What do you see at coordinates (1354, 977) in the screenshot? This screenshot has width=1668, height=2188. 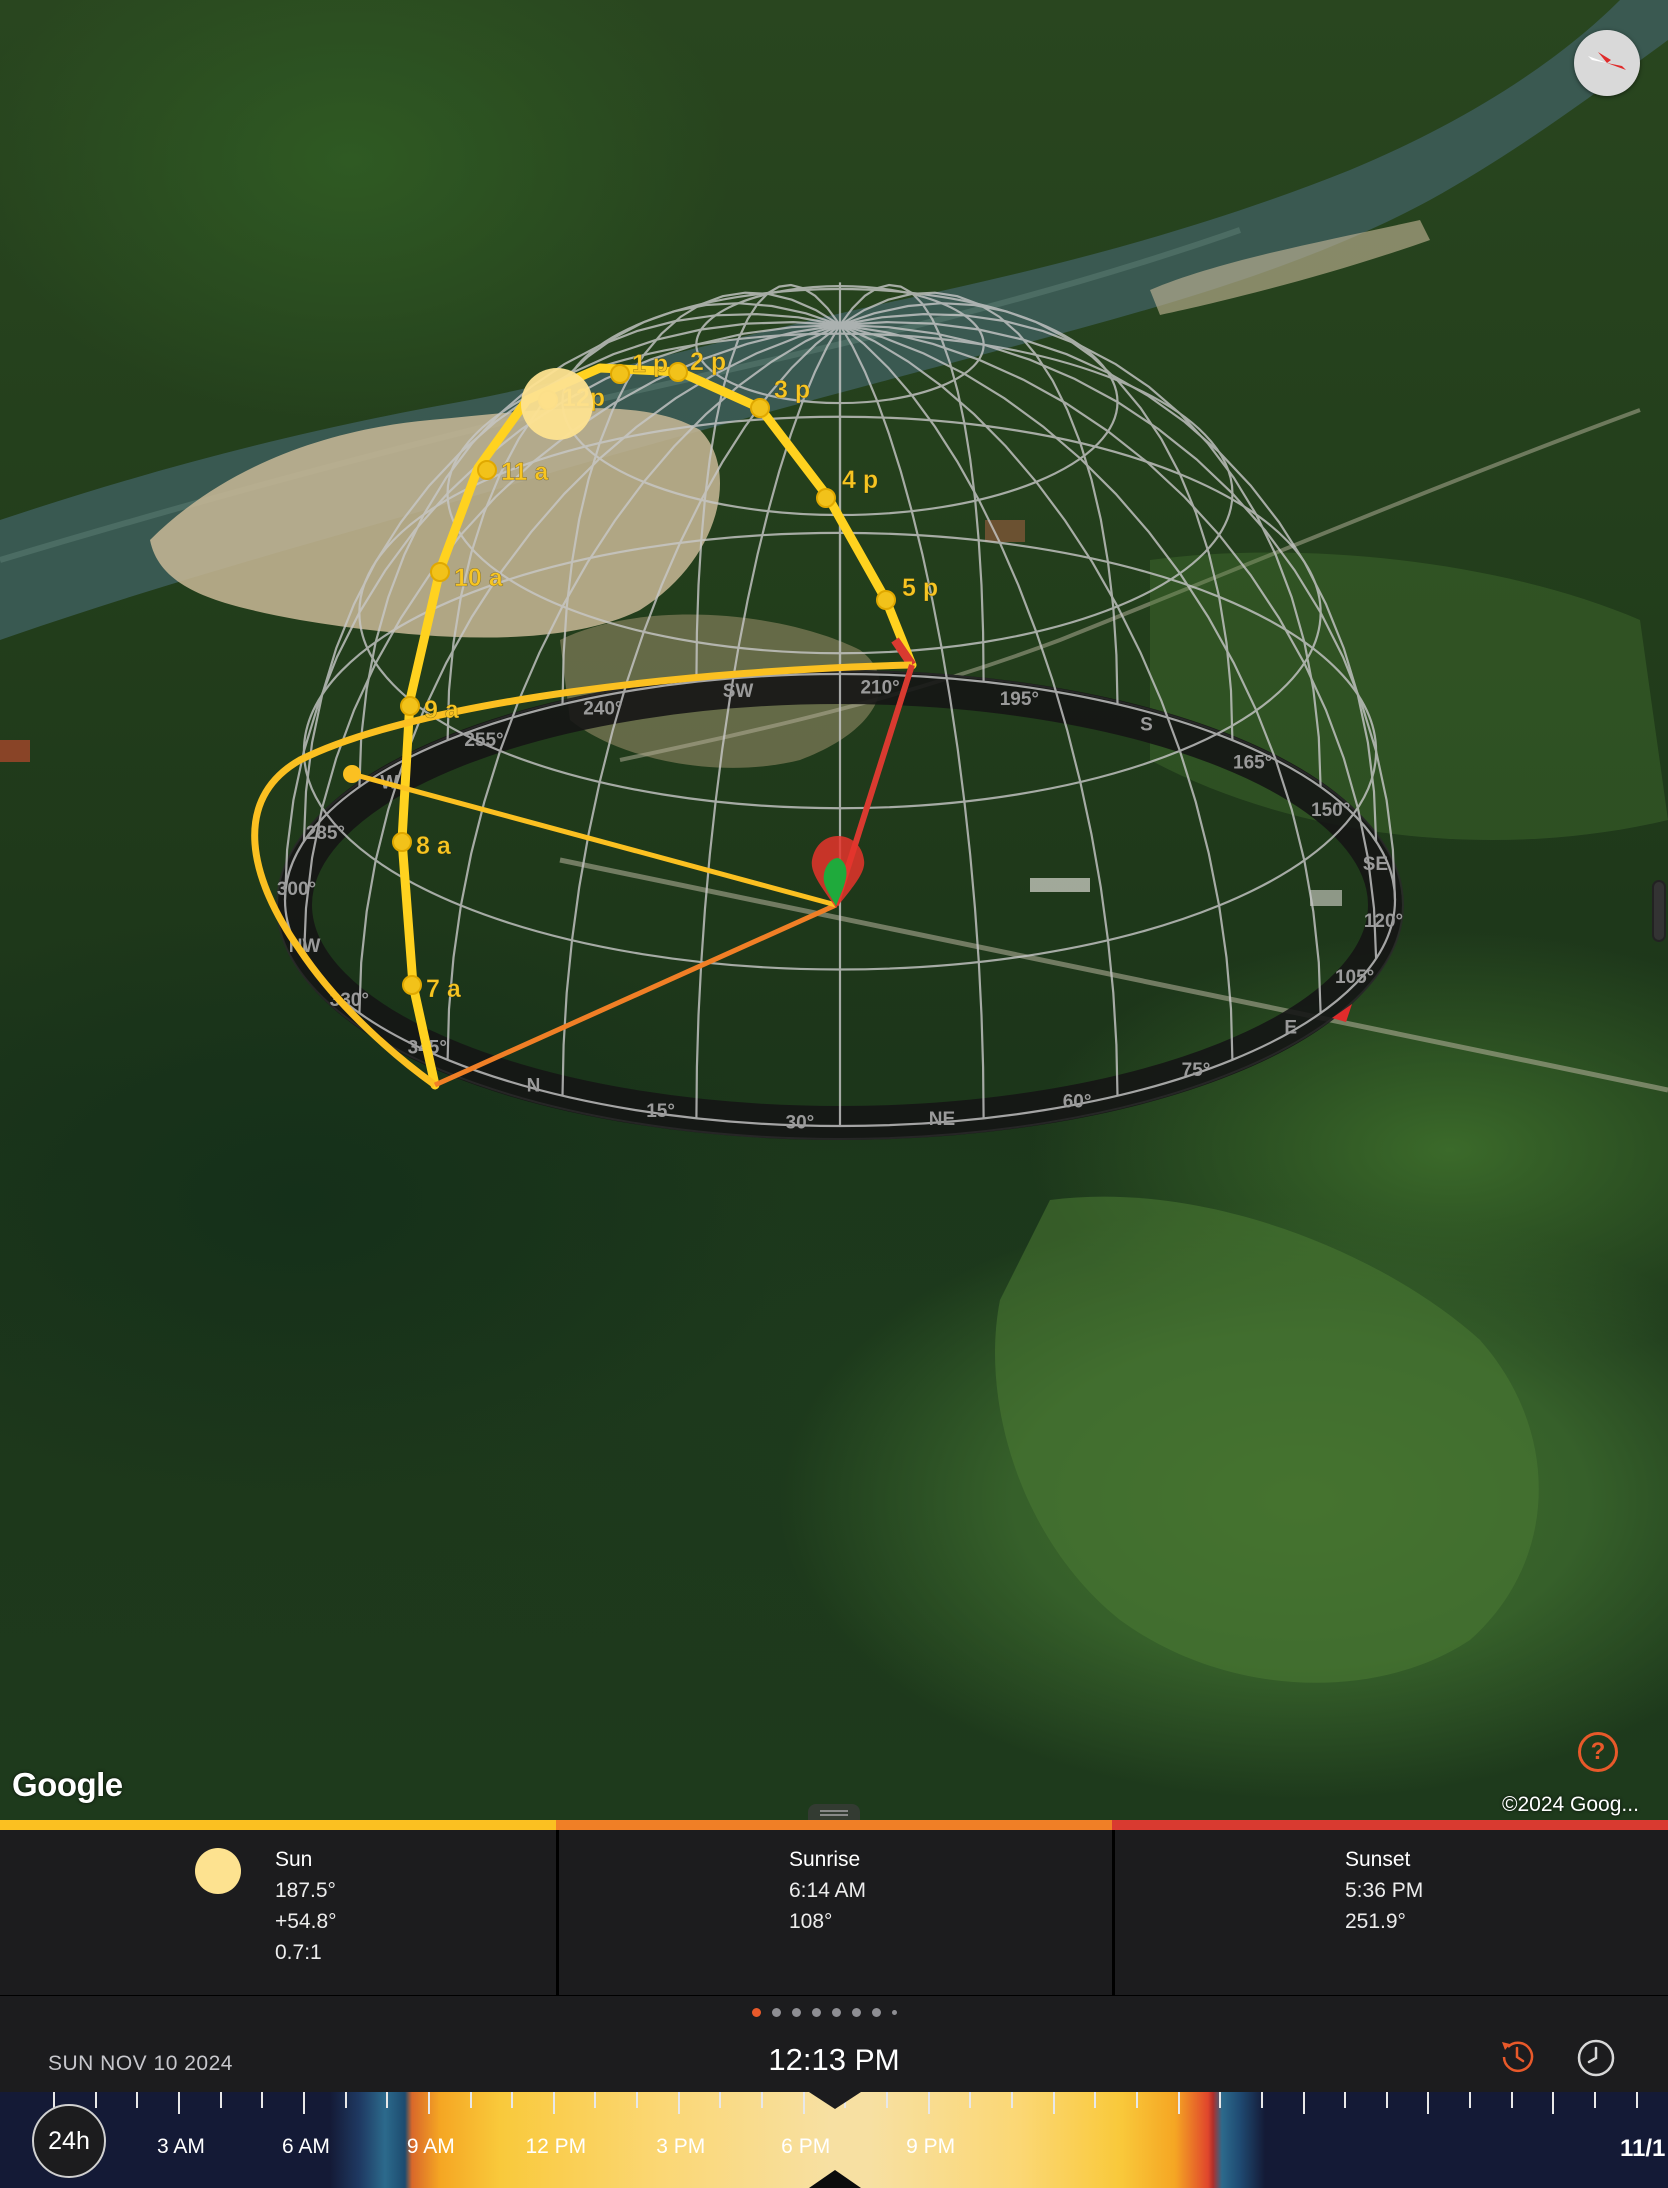 I see `compass-ring-label: 105°` at bounding box center [1354, 977].